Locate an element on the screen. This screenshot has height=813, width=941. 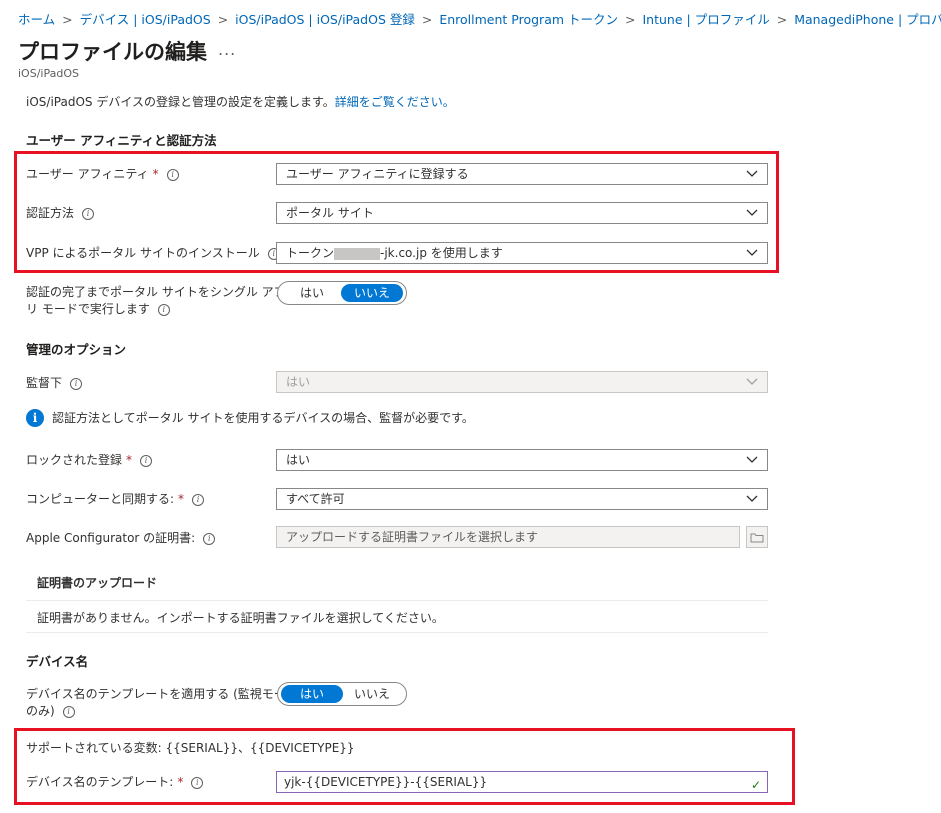
name-template-input: yjk-{{DEVICETYPE}}-{{SERIAL}} ✓ is located at coordinates (522, 782).